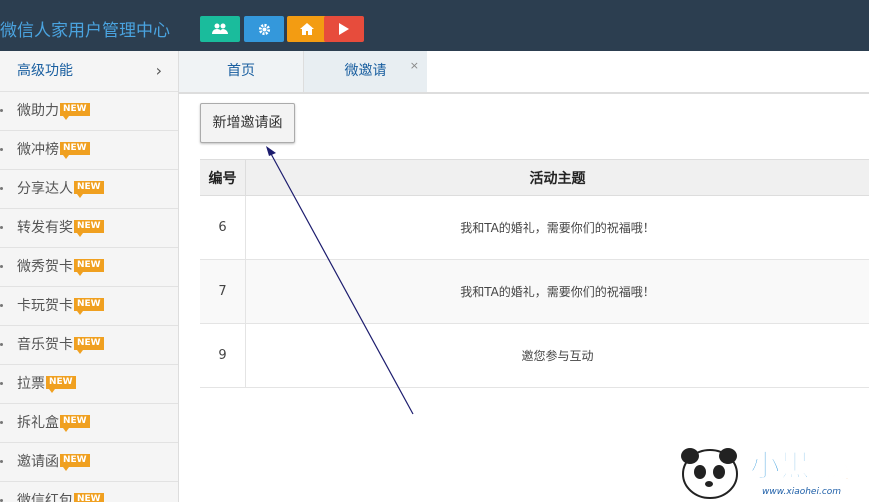 The image size is (869, 502). I want to click on svg-text: 游戏, so click(833, 472).